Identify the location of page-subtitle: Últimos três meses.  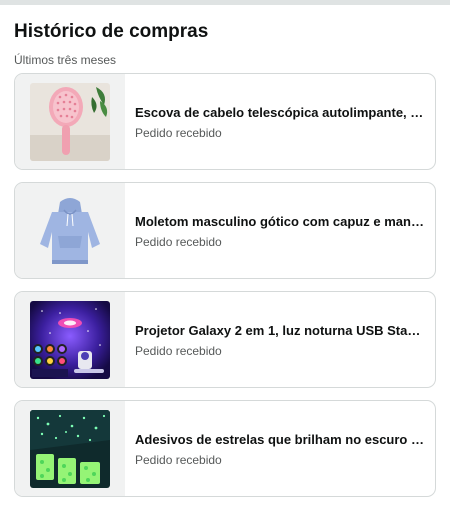
(65, 60).